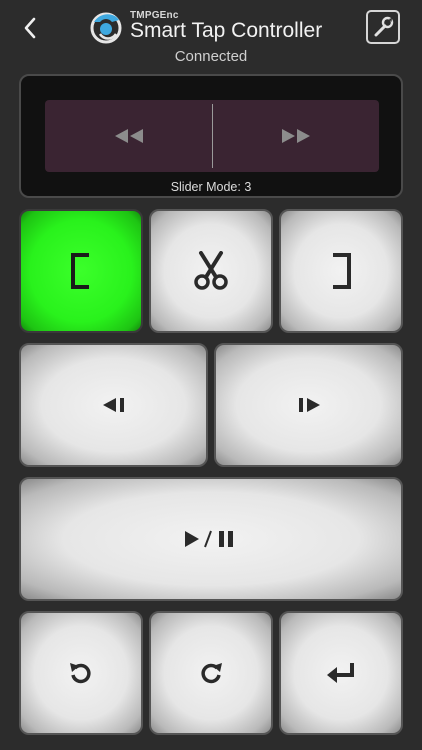 Image resolution: width=422 pixels, height=750 pixels. I want to click on app-title: Smart Tap Controller, so click(226, 30).